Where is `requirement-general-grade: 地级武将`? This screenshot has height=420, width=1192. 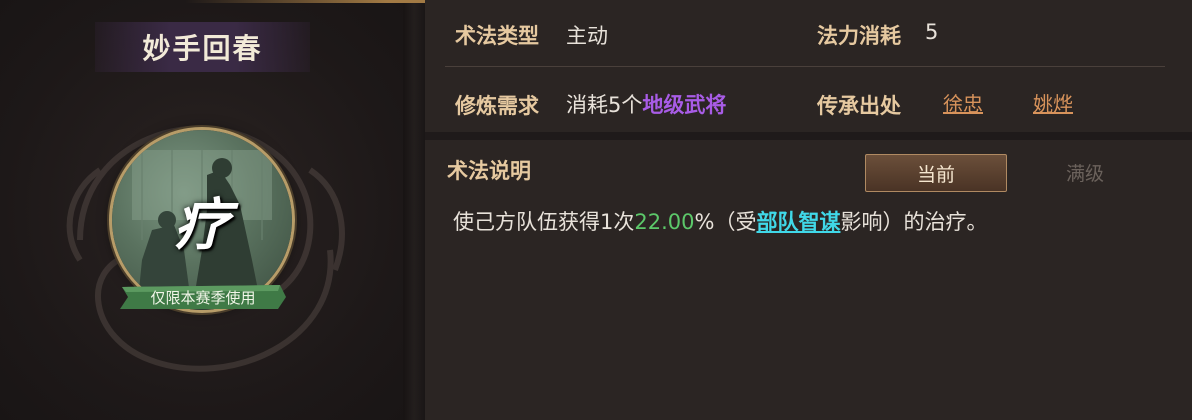 requirement-general-grade: 地级武将 is located at coordinates (684, 105).